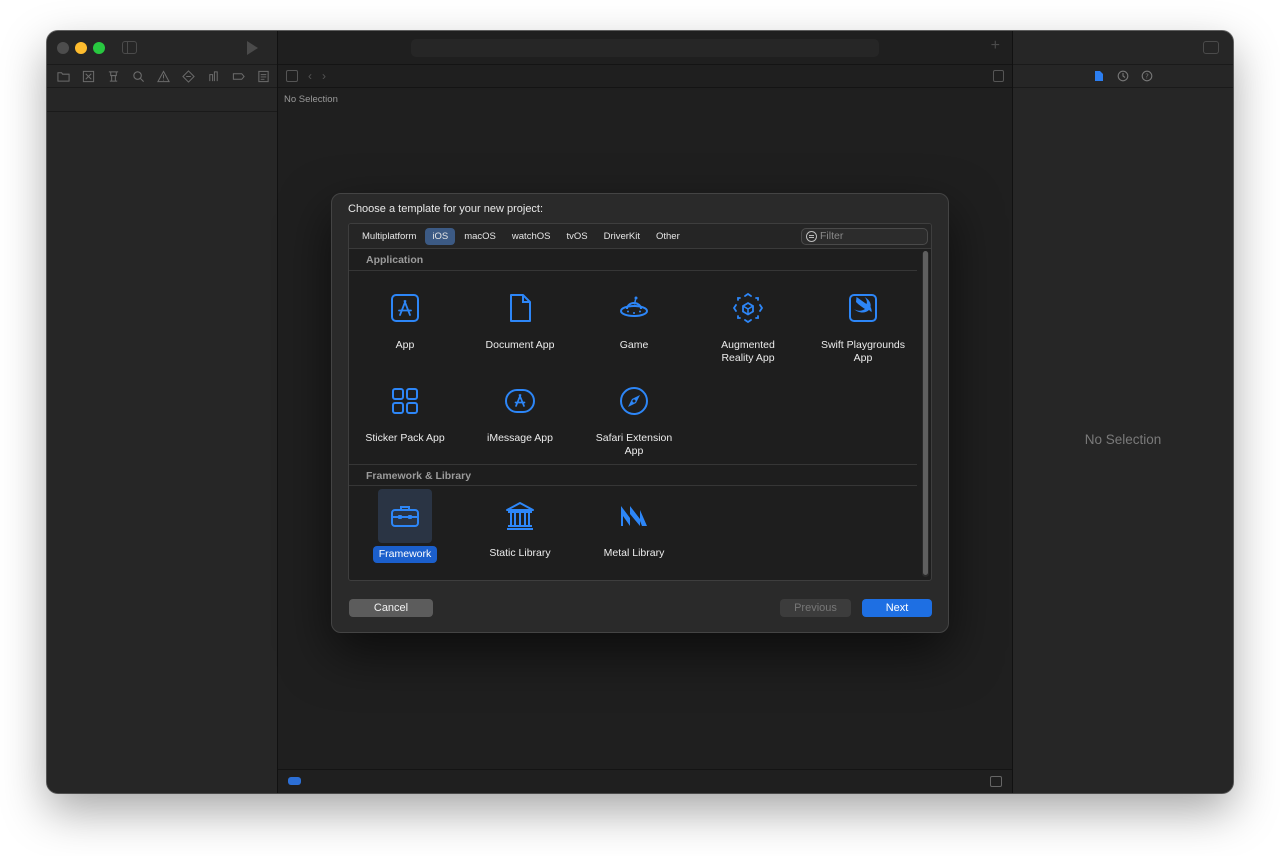 The image size is (1280, 856). What do you see at coordinates (405, 345) in the screenshot?
I see `template-label: App` at bounding box center [405, 345].